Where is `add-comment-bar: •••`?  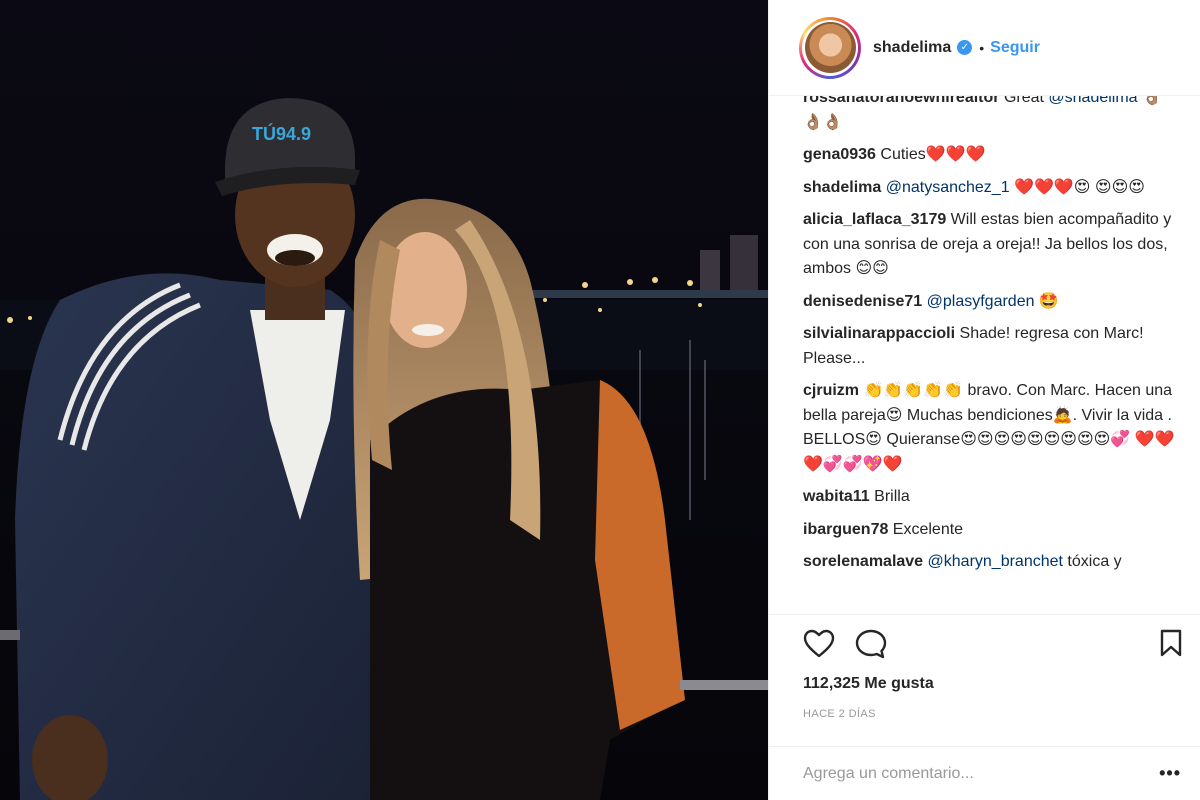 add-comment-bar: ••• is located at coordinates (984, 773).